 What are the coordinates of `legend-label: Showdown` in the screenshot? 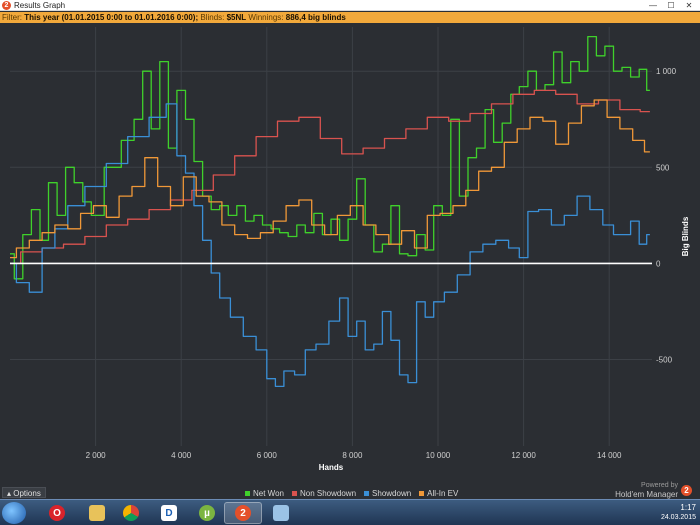 It's located at (392, 493).